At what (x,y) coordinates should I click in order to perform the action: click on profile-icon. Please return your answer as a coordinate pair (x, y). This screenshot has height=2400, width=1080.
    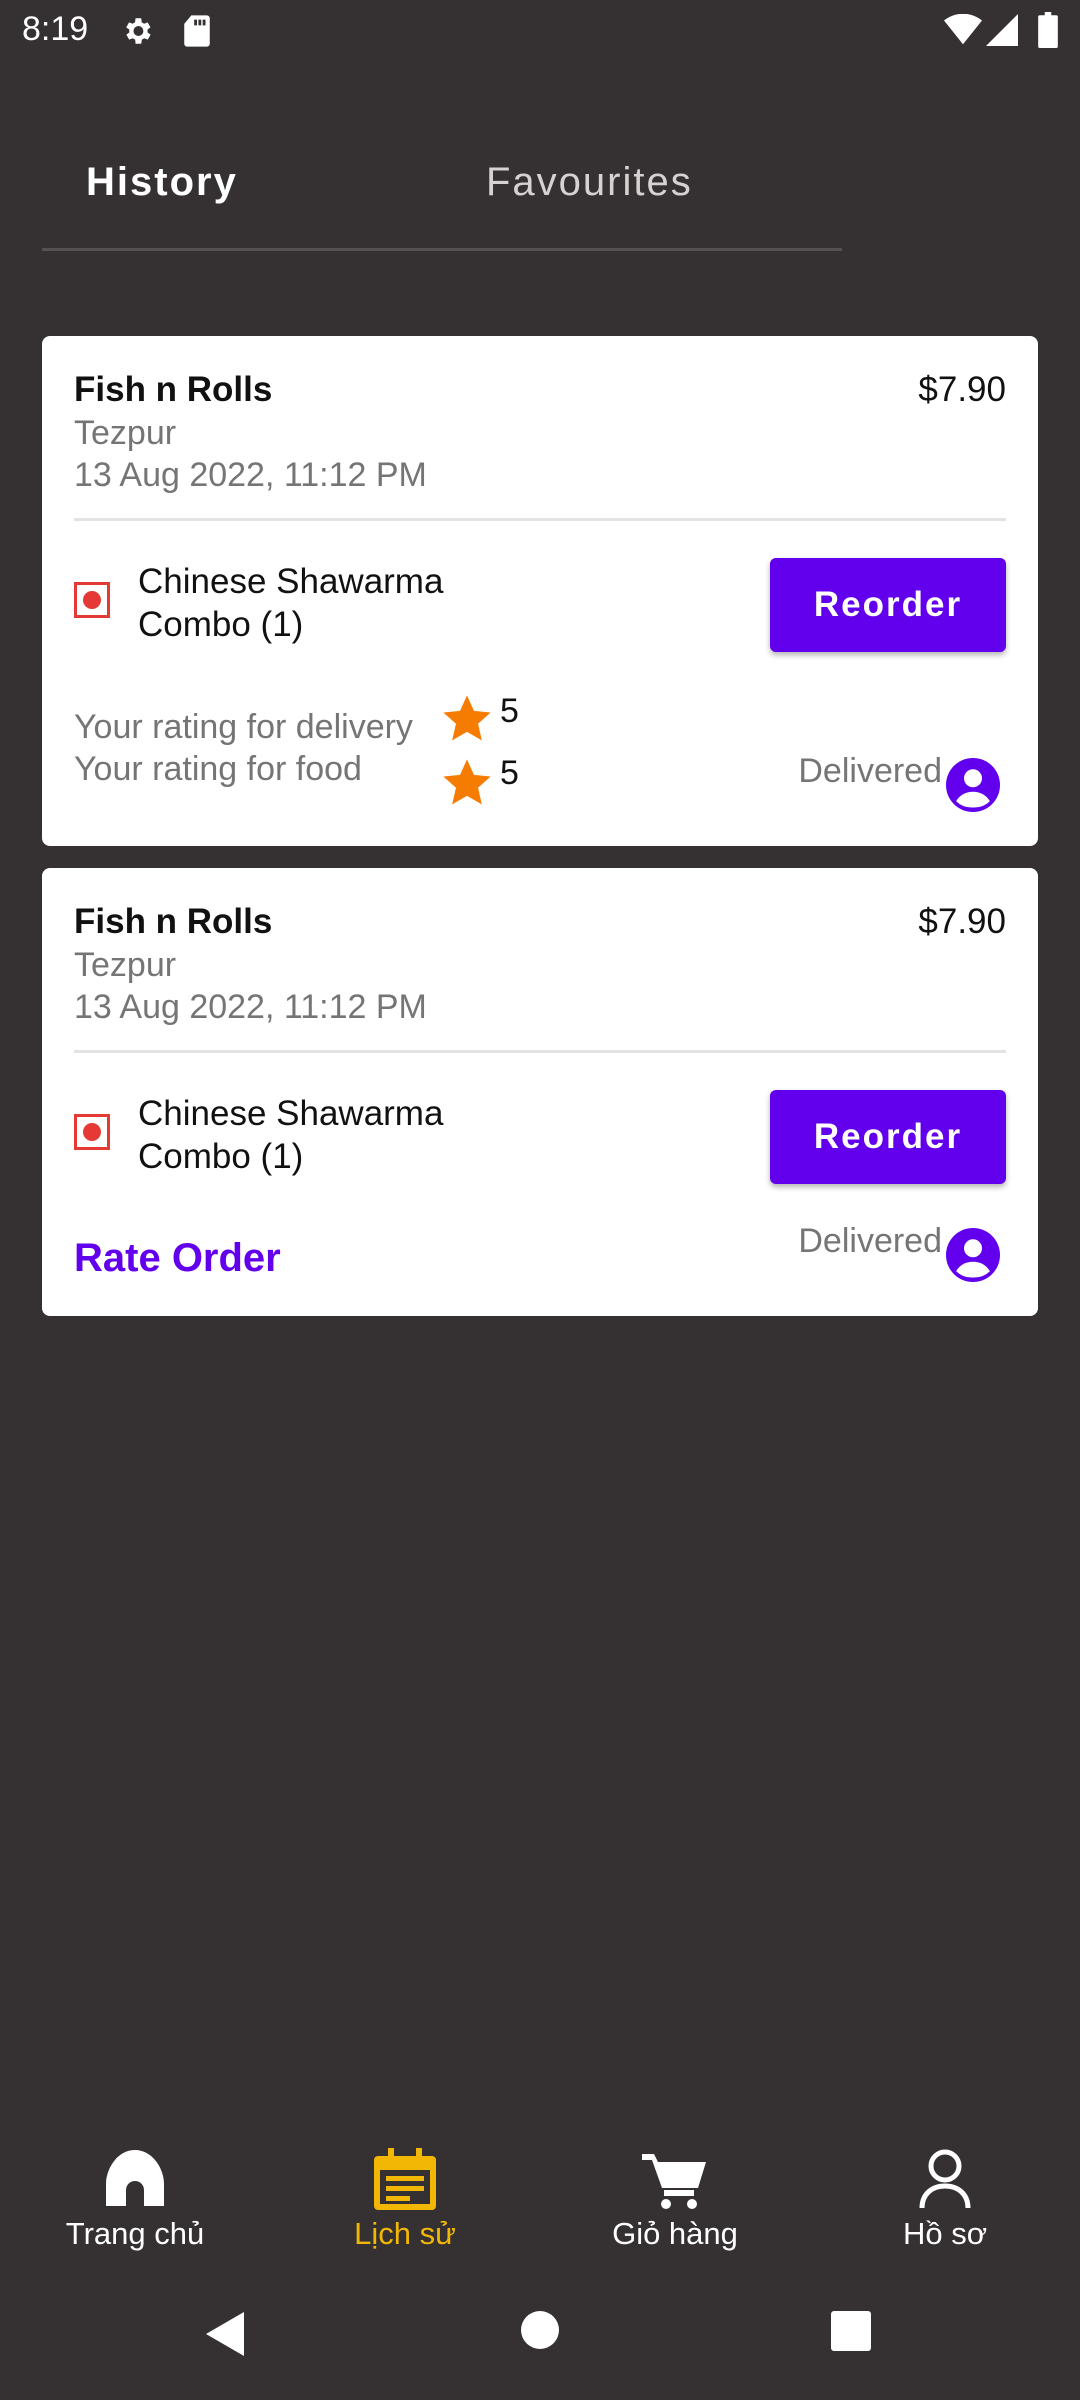
    Looking at the image, I should click on (945, 2179).